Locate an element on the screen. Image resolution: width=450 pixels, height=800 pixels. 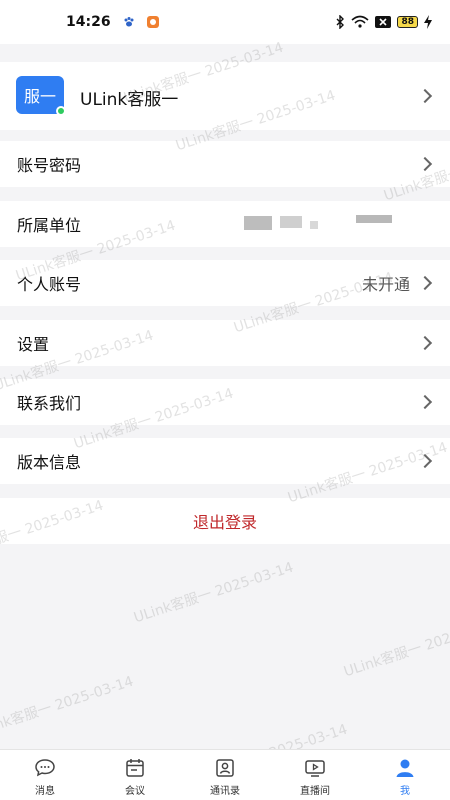
tab-live-room: 直播间 is located at coordinates (315, 775).